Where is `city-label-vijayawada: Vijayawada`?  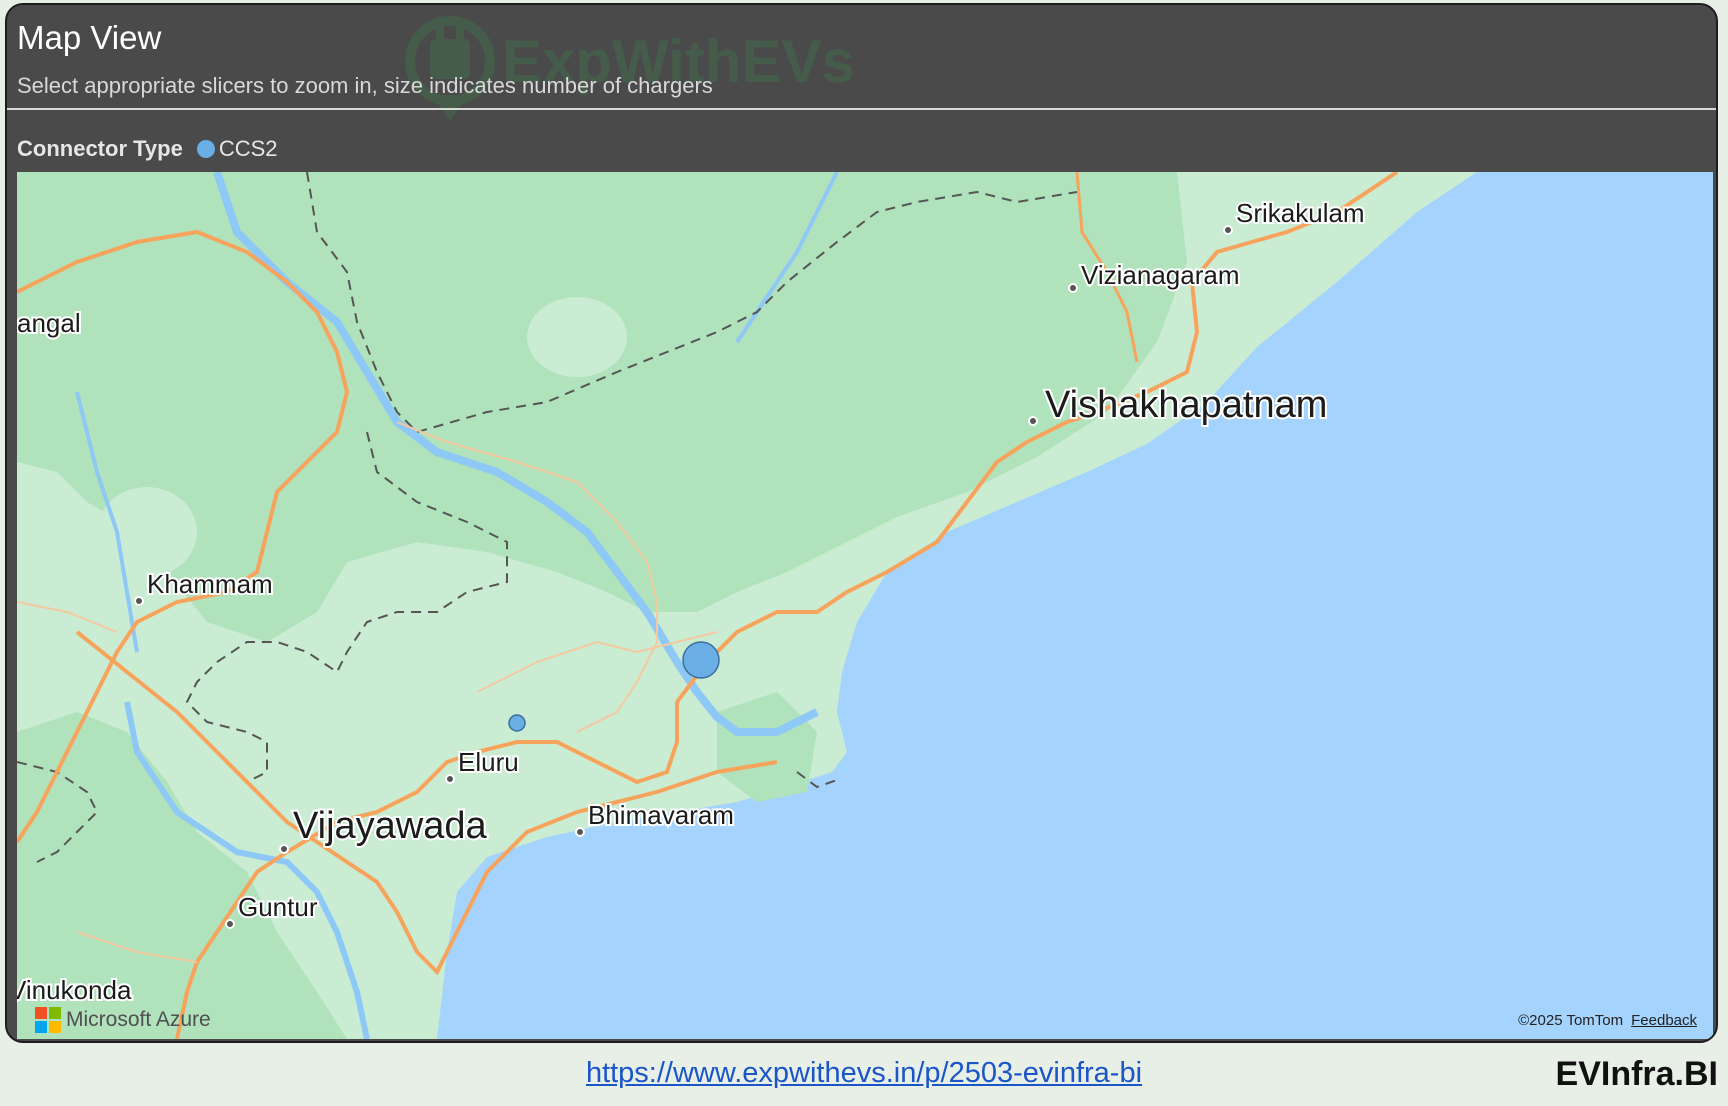 city-label-vijayawada: Vijayawada is located at coordinates (390, 826).